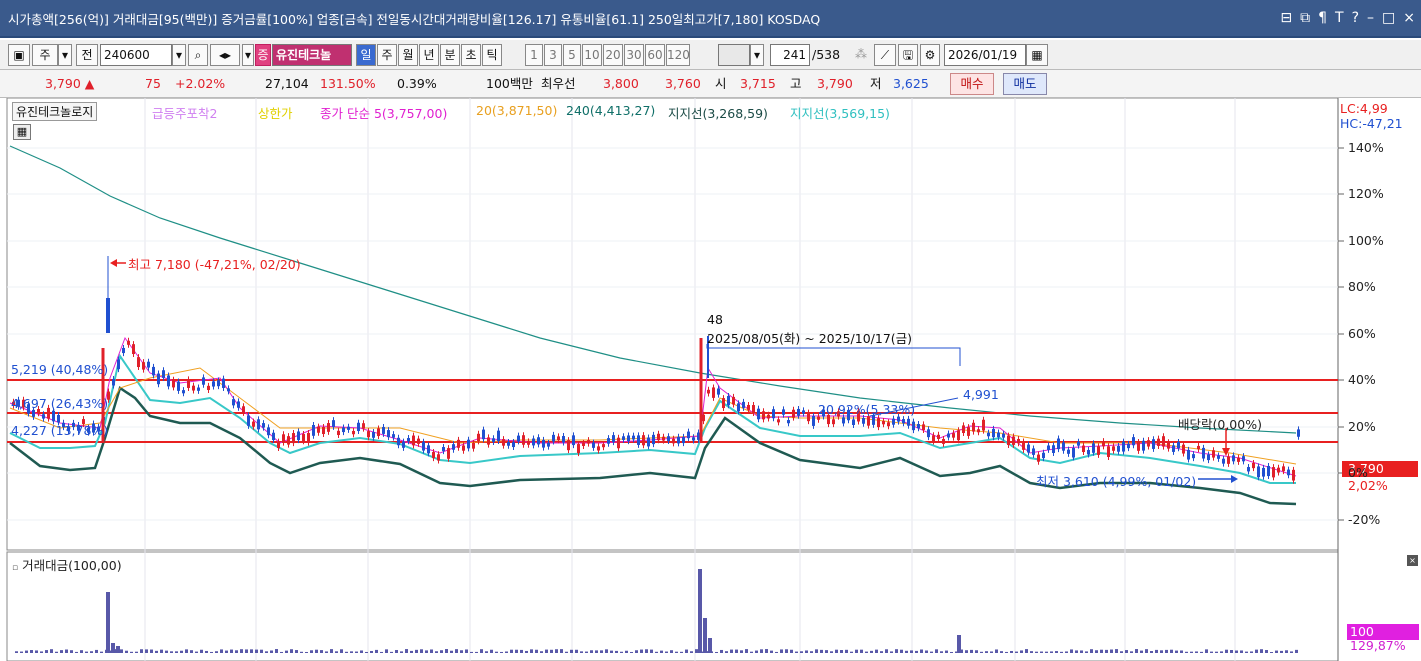  What do you see at coordinates (930, 55) in the screenshot?
I see `settings-icon: ⚙` at bounding box center [930, 55].